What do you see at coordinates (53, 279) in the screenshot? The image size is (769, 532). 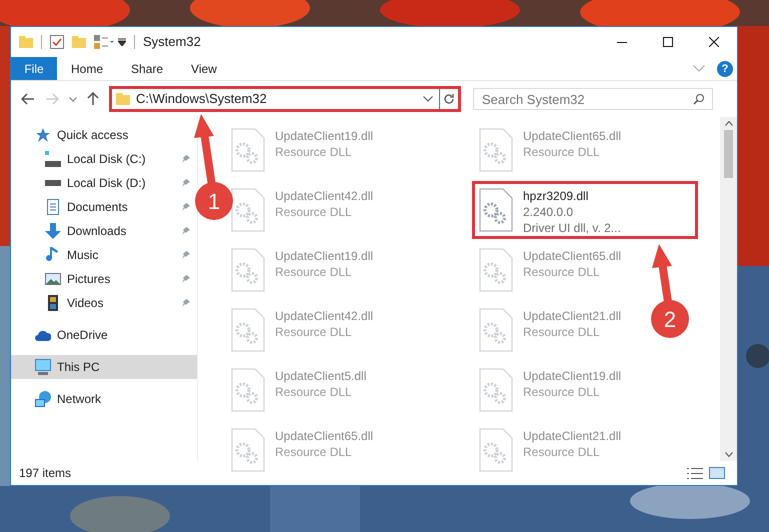 I see `picture-icon` at bounding box center [53, 279].